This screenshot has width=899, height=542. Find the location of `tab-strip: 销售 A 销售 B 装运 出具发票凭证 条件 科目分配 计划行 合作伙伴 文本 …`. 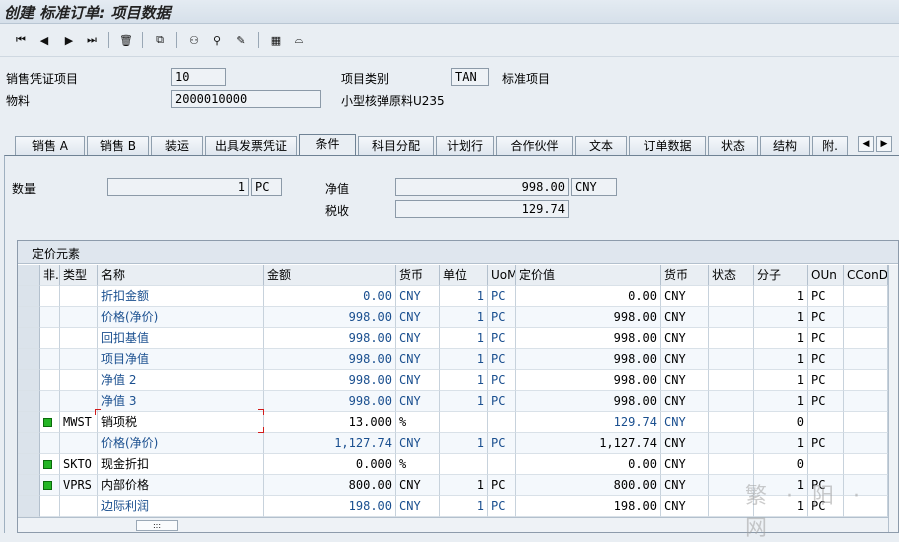

tab-strip: 销售 A 销售 B 装运 出具发票凭证 条件 科目分配 计划行 合作伙伴 文本 … is located at coordinates (449, 145).